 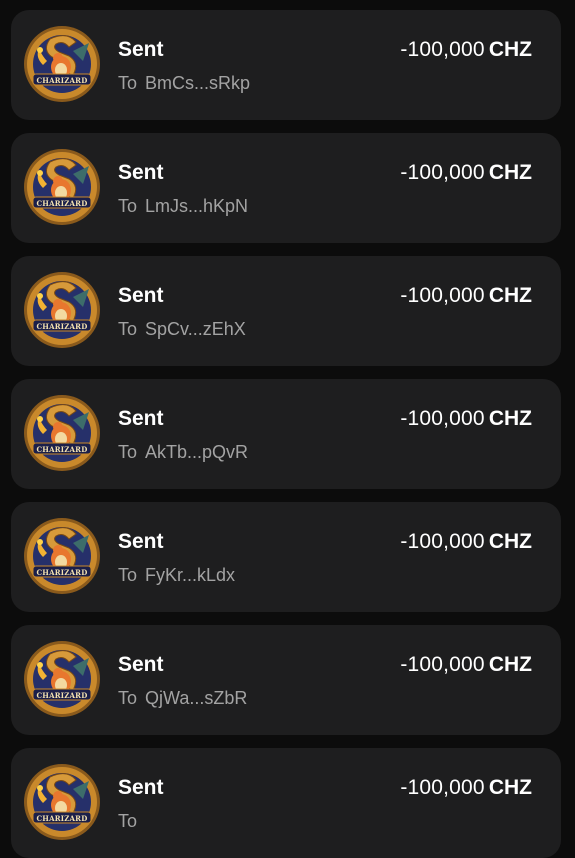 What do you see at coordinates (286, 680) in the screenshot?
I see `transaction-row: CHARIZARD Sent To QjWa...sZbR -100,000 CHZ` at bounding box center [286, 680].